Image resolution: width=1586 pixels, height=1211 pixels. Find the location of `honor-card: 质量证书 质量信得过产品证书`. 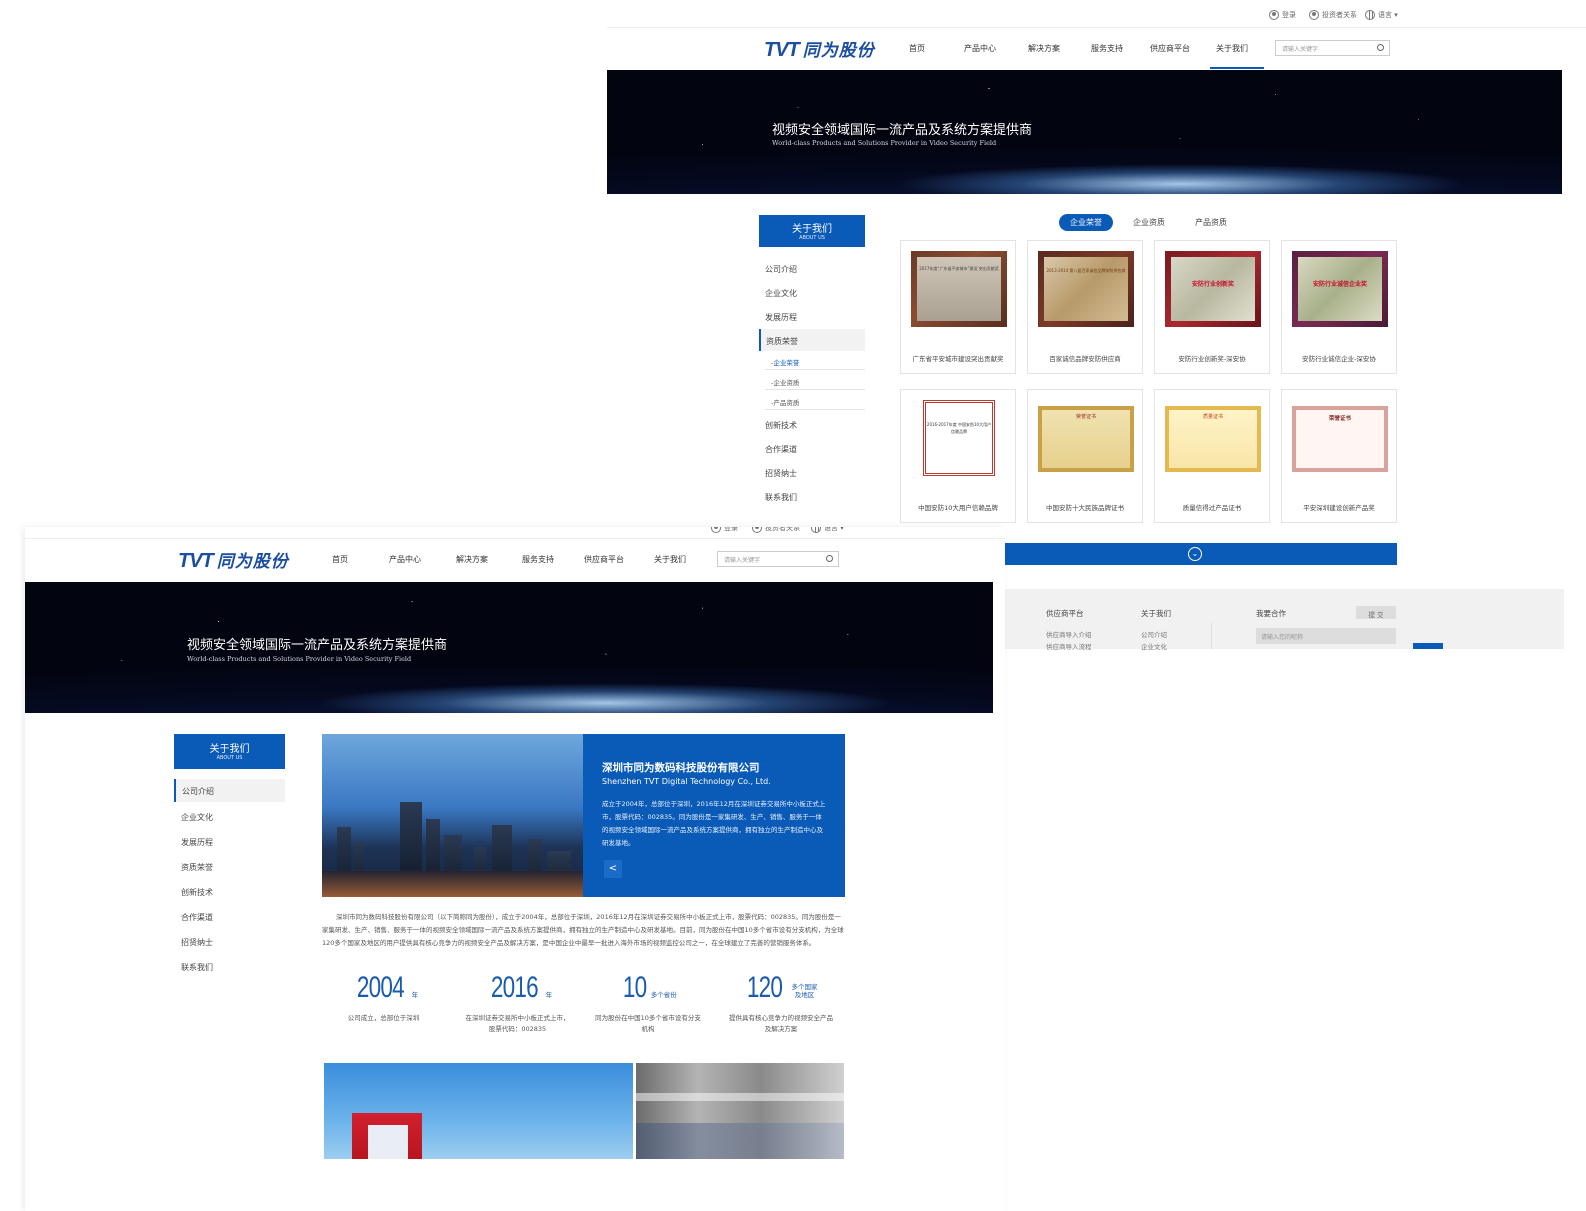

honor-card: 质量证书 质量信得过产品证书 is located at coordinates (1212, 456).